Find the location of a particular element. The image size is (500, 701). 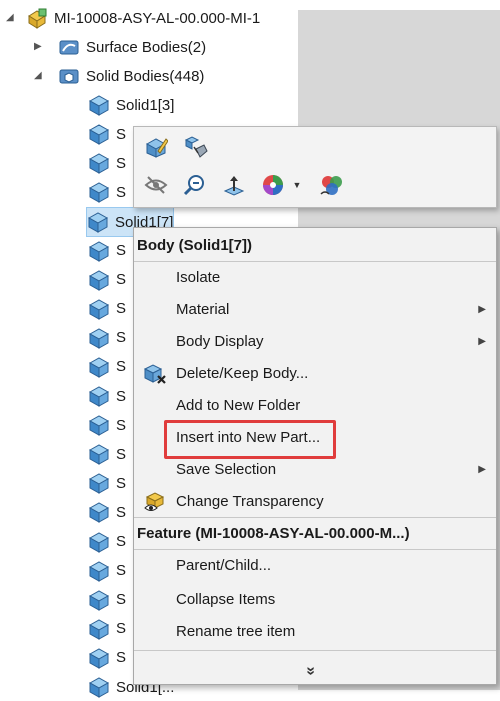

highlight-annotation is located at coordinates (250, 439).